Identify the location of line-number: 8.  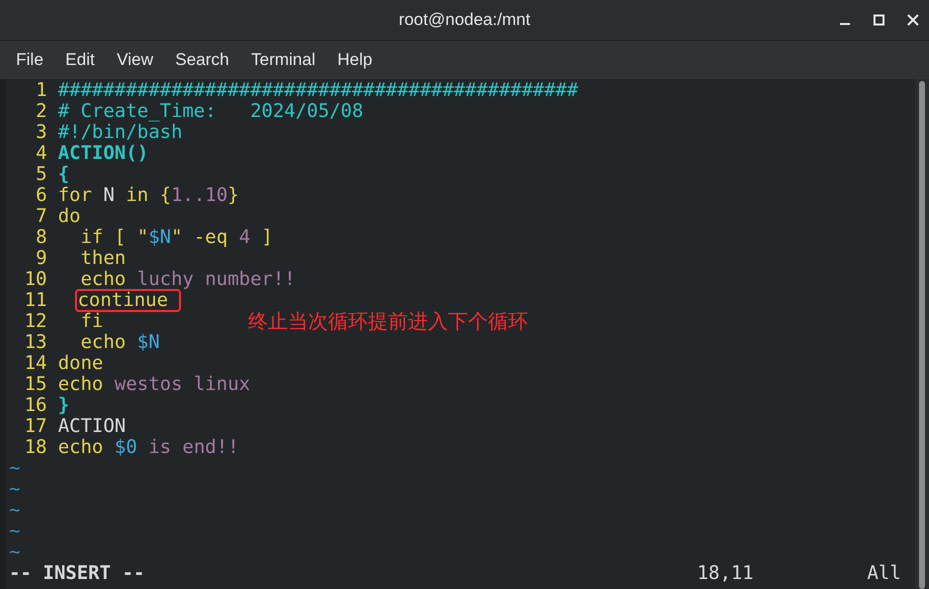
(40, 237).